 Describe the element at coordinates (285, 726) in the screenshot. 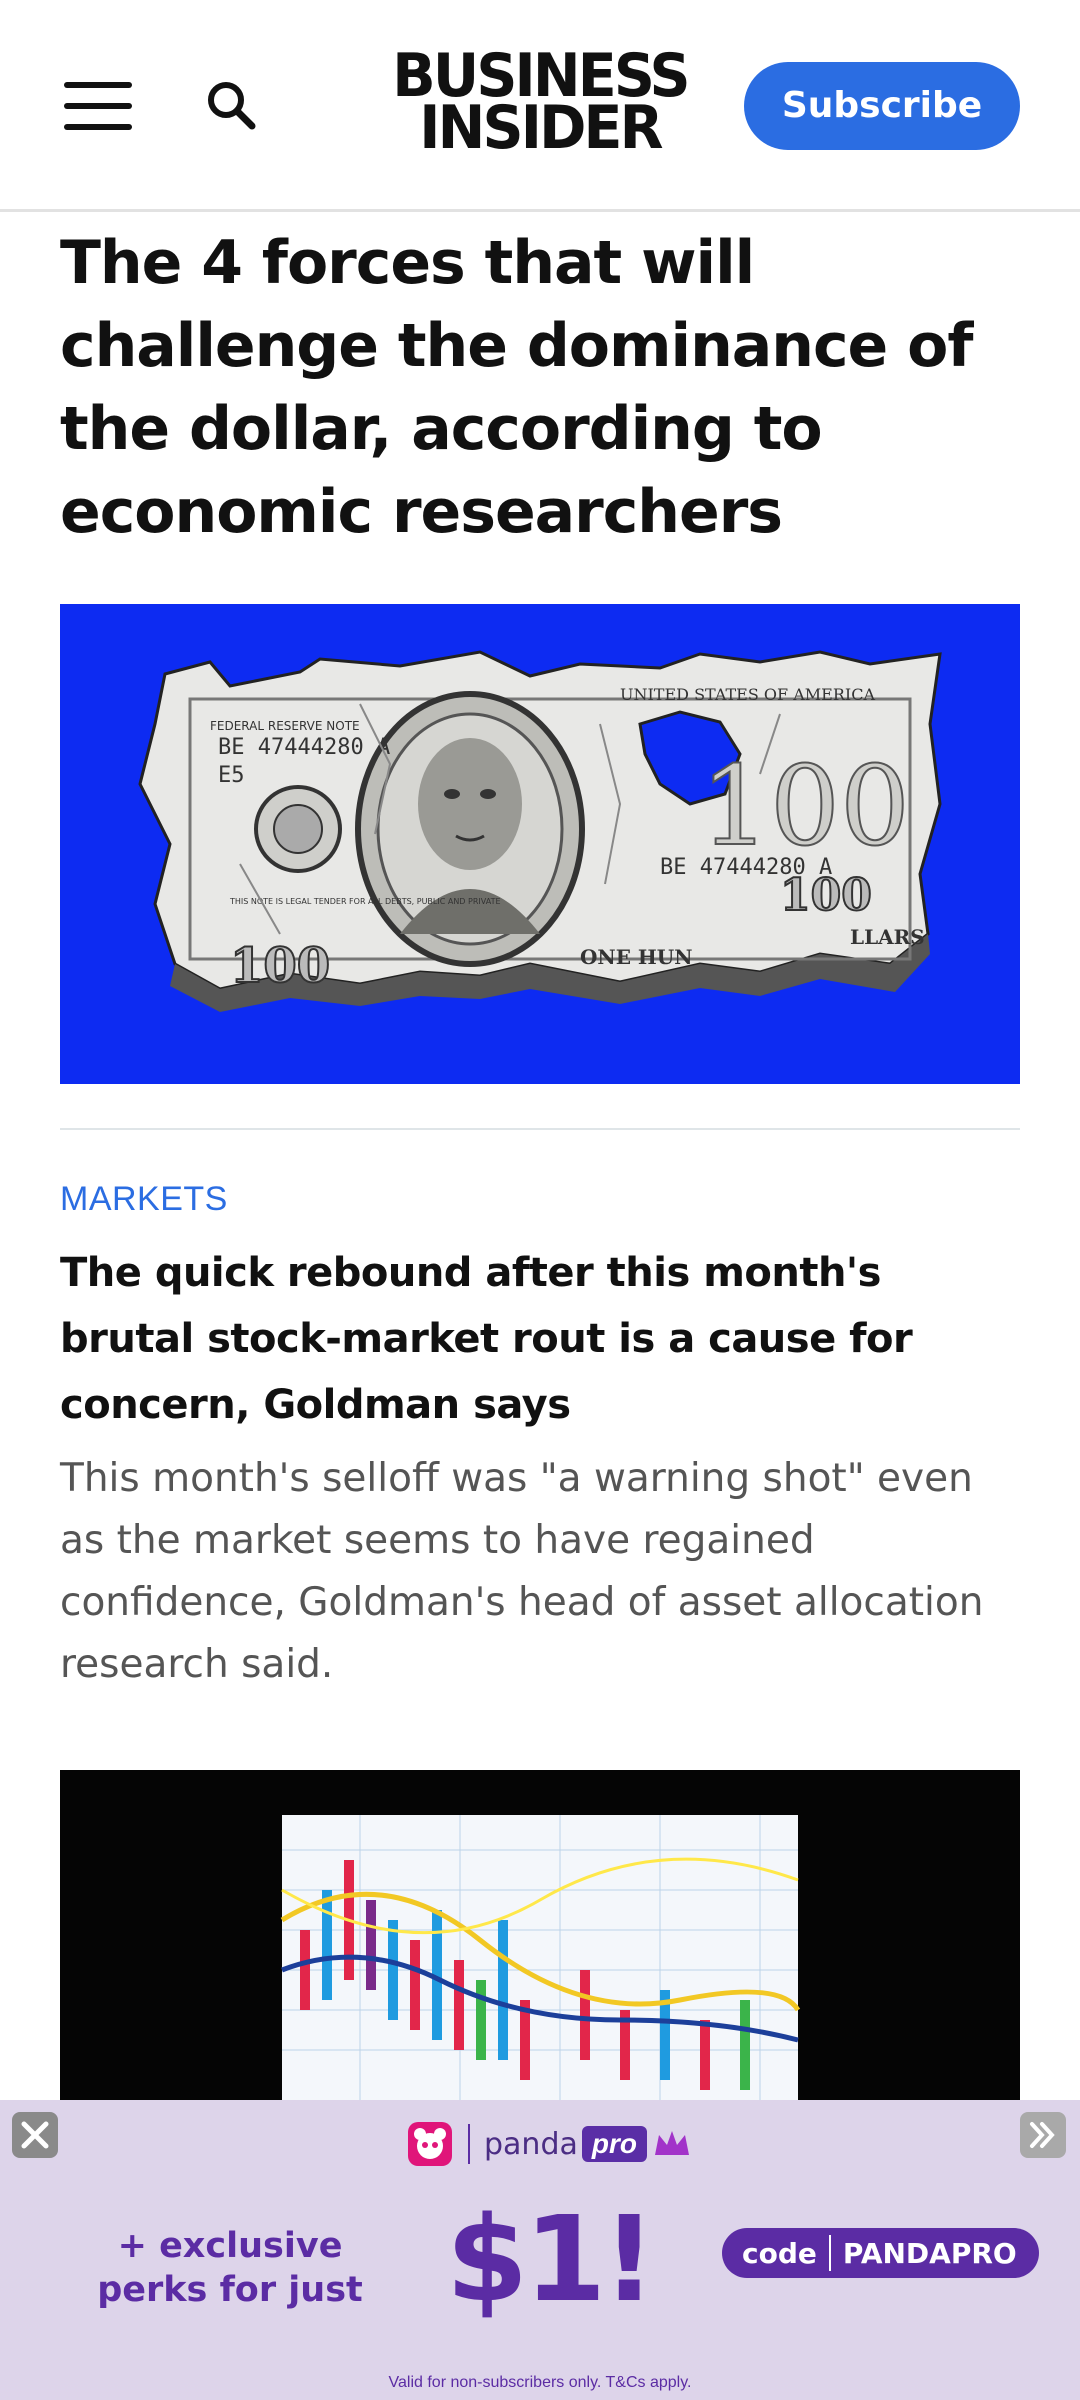

I see `bill-federal-reserve: FEDERAL RESERVE NOTE` at that location.